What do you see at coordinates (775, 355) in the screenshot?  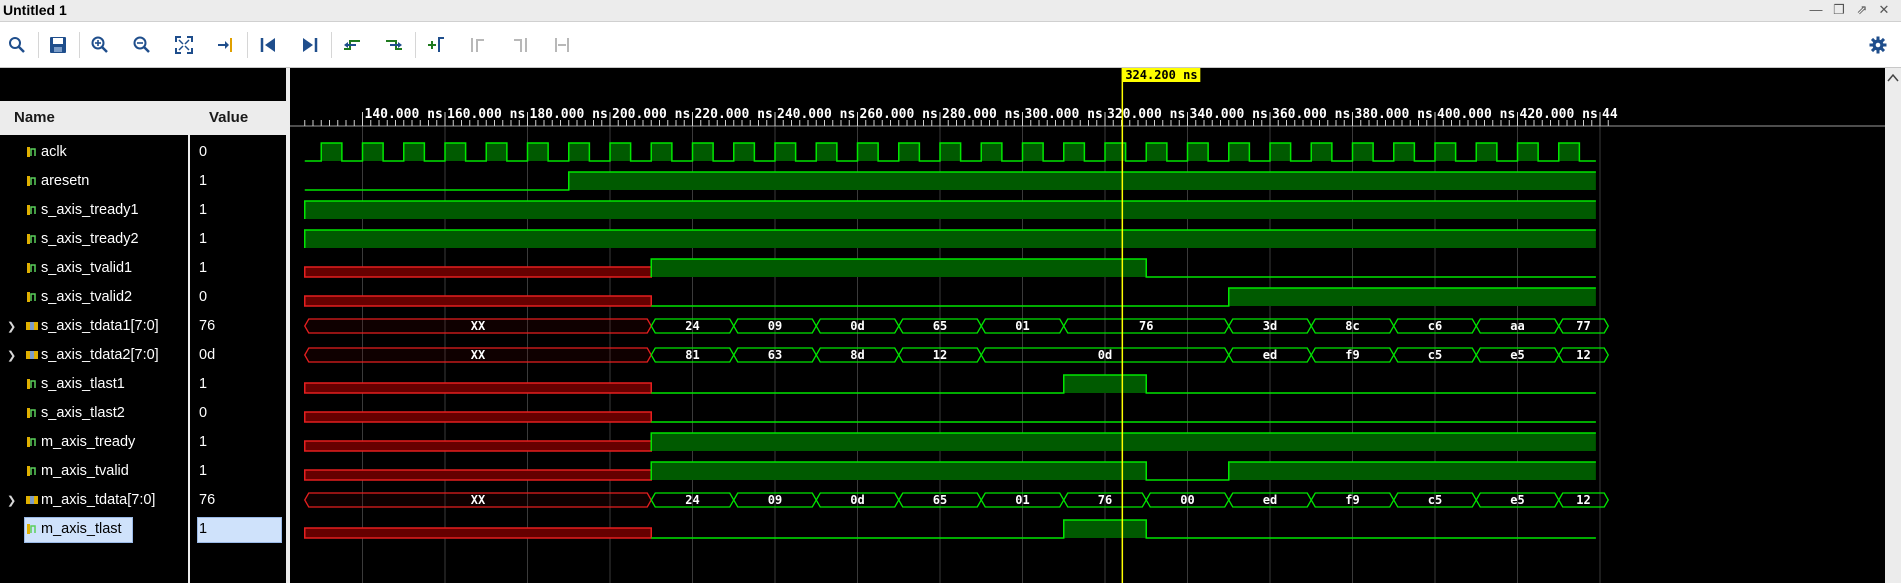 I see `bus-value-label: 63` at bounding box center [775, 355].